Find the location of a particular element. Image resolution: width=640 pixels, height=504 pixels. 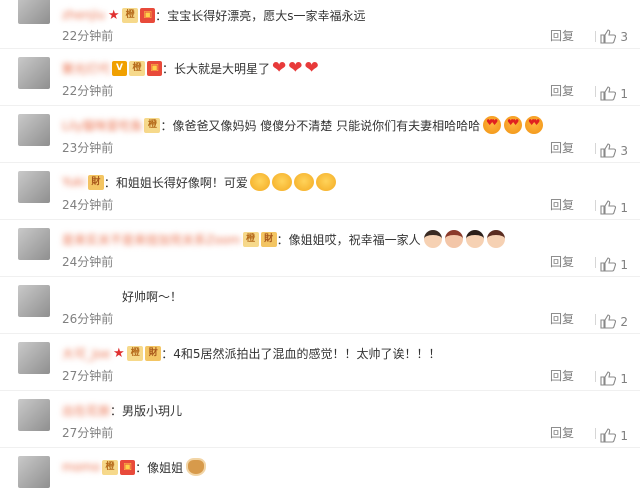

comment-item: momo 橙 ▣ ： 像姐姐 is located at coordinates (320, 476).